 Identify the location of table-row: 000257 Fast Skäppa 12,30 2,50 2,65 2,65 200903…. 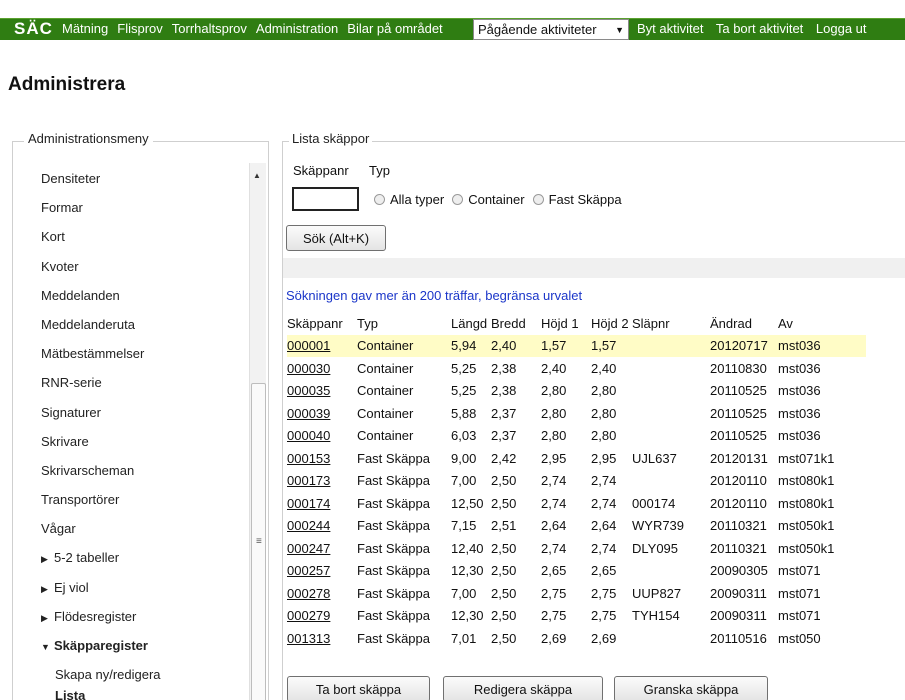
(576, 571).